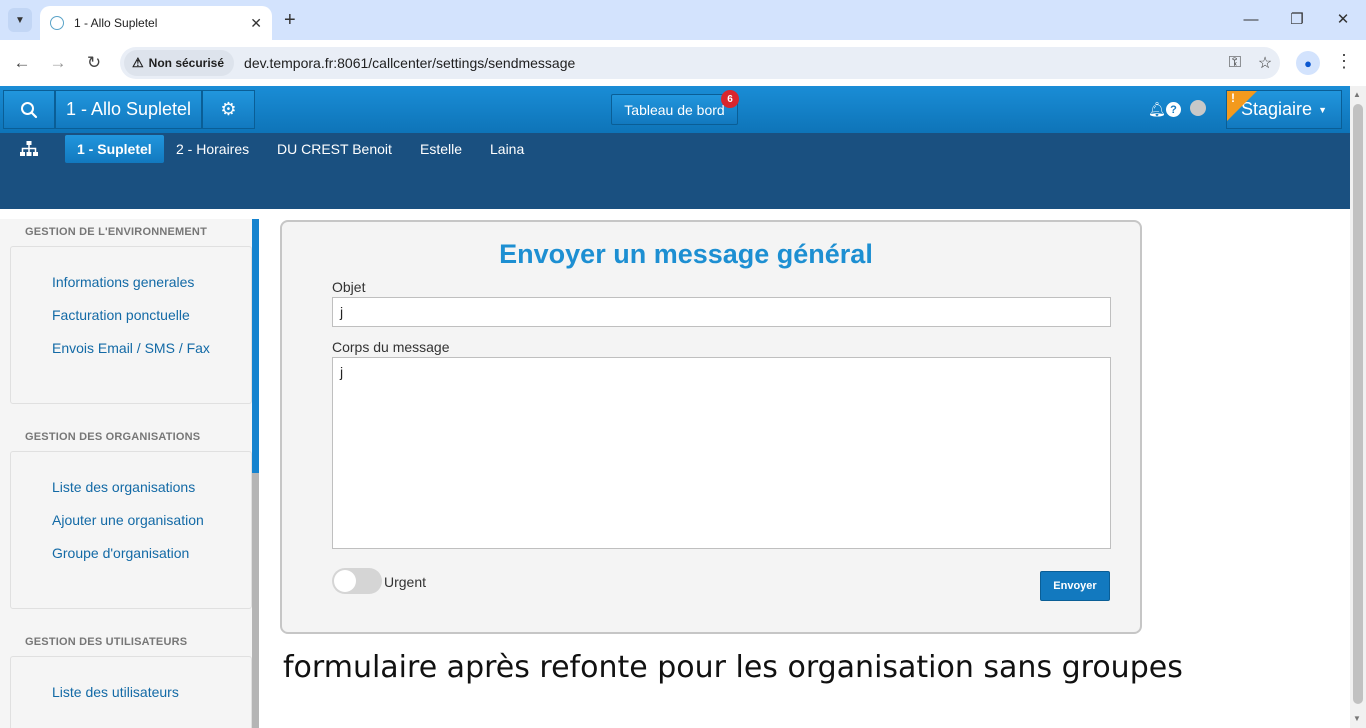 The height and width of the screenshot is (728, 1366). Describe the element at coordinates (138, 62) in the screenshot. I see `warning-icon: ⚠` at that location.